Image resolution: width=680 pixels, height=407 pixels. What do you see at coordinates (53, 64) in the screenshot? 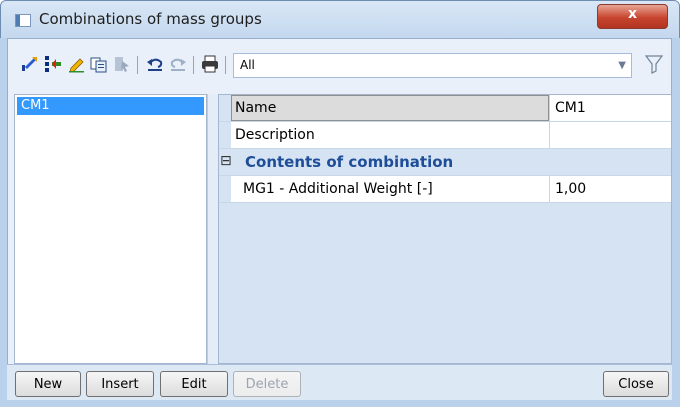
I see `insert-column-icon` at bounding box center [53, 64].